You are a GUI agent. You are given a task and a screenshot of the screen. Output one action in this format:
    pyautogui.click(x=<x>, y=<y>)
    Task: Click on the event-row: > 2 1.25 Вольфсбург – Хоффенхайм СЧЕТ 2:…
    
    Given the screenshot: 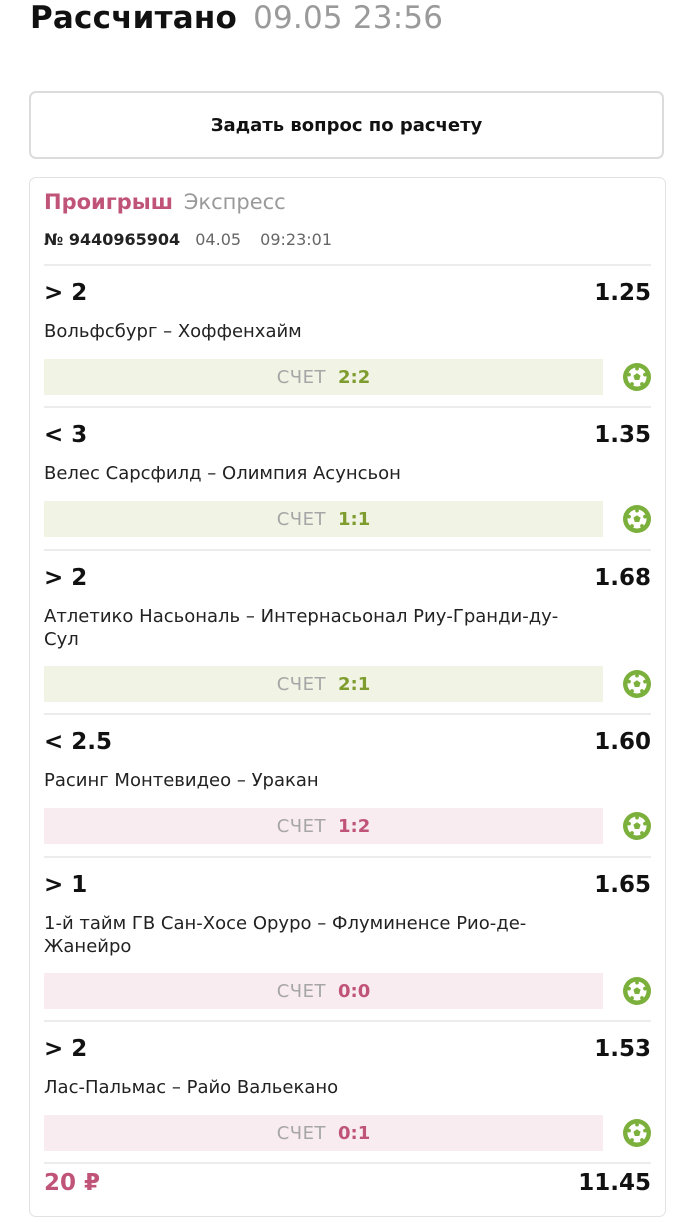 What is the action you would take?
    pyautogui.click(x=347, y=335)
    